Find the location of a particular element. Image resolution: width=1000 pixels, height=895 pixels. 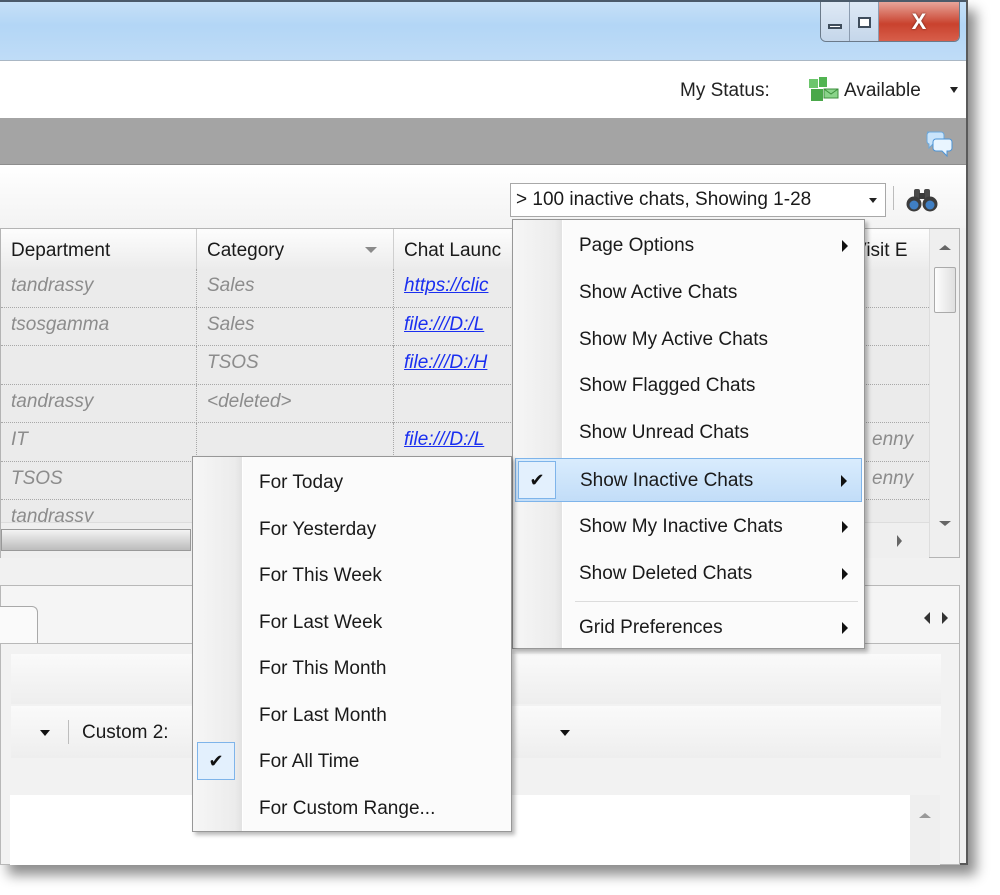

chat-bubbles-icon is located at coordinates (939, 143).